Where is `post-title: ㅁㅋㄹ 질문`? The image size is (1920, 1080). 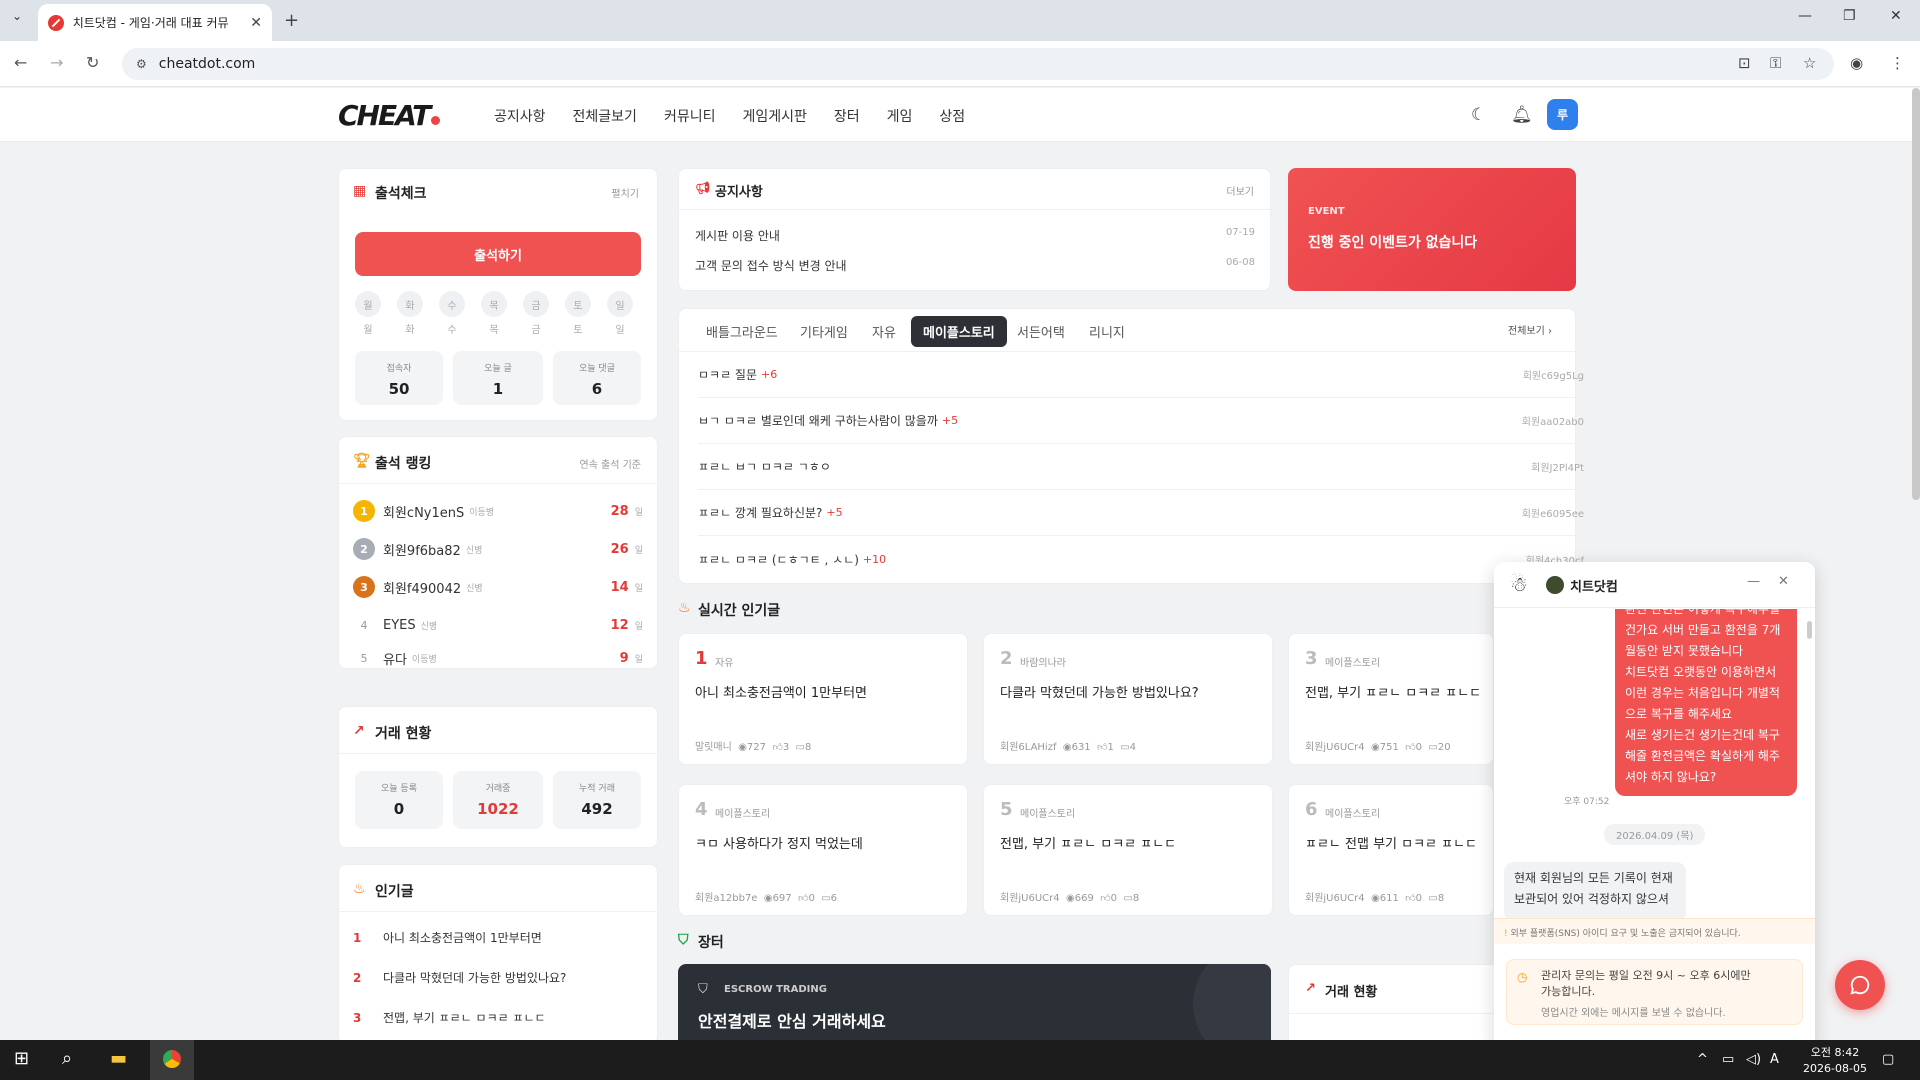
post-title: ㅁㅋㄹ 질문 is located at coordinates (728, 375).